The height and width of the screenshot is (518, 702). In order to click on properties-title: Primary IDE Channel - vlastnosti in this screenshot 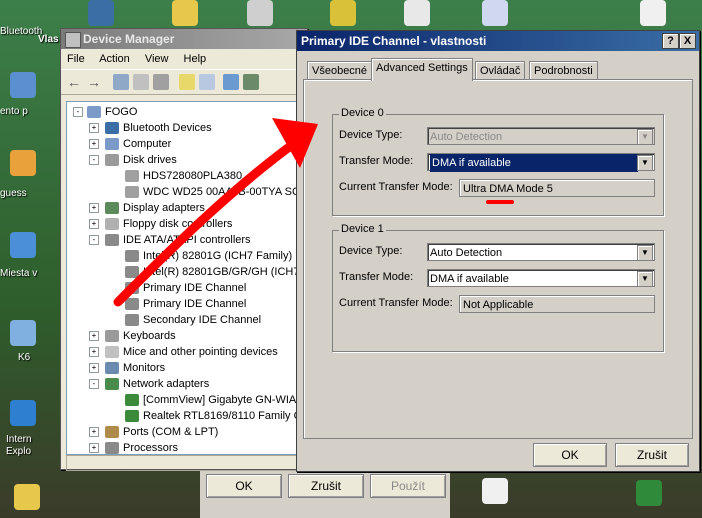, I will do `click(394, 41)`.